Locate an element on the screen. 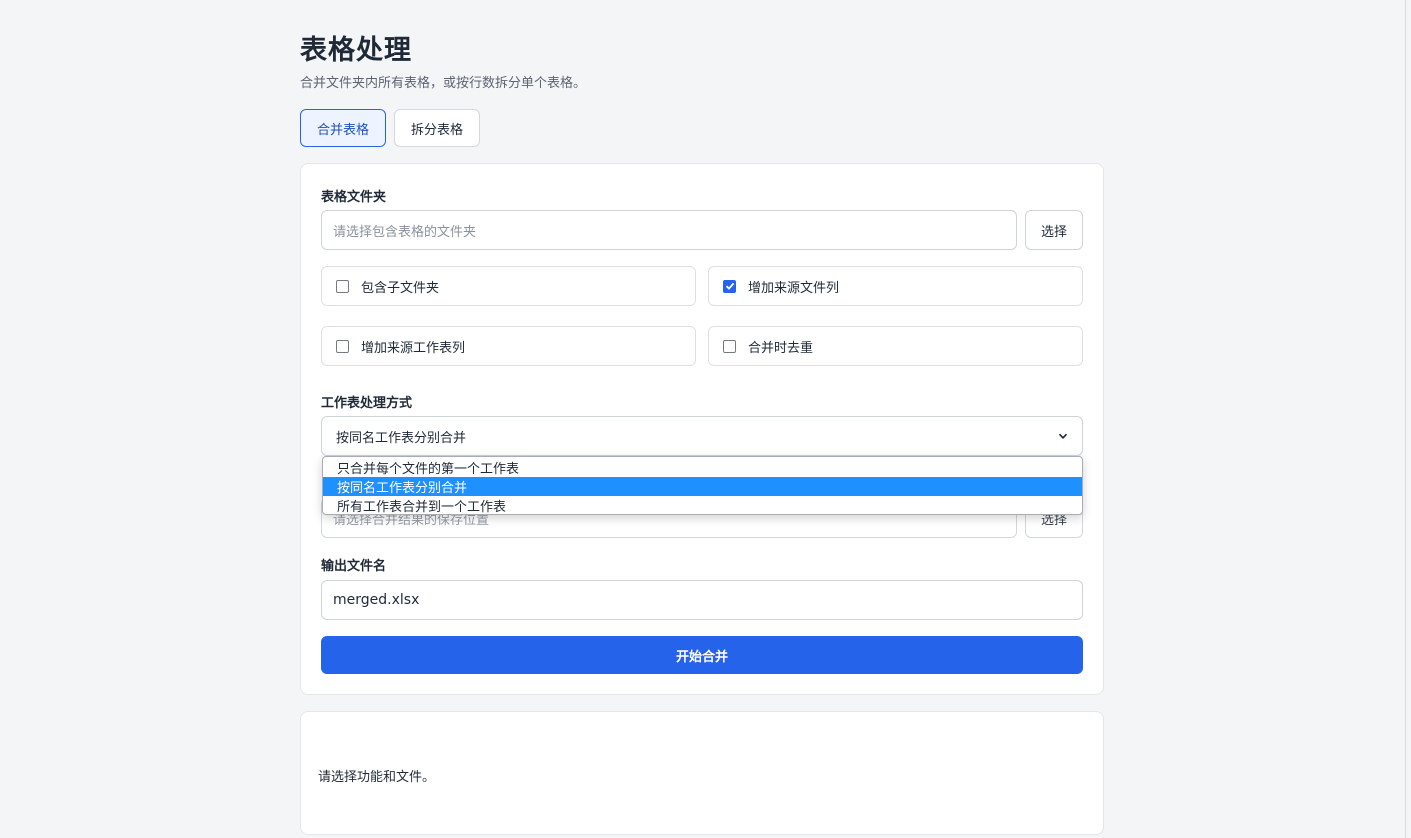  sheet-mode-dropdown: 只合并每个文件的第一个工作表 按同名工作表分别合并 所有工作表合并到一个工作表 is located at coordinates (702, 485).